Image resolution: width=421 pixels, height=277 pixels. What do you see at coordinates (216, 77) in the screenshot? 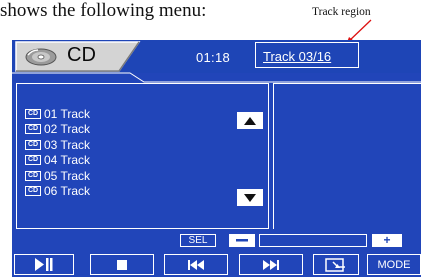
I see `header-divider` at bounding box center [216, 77].